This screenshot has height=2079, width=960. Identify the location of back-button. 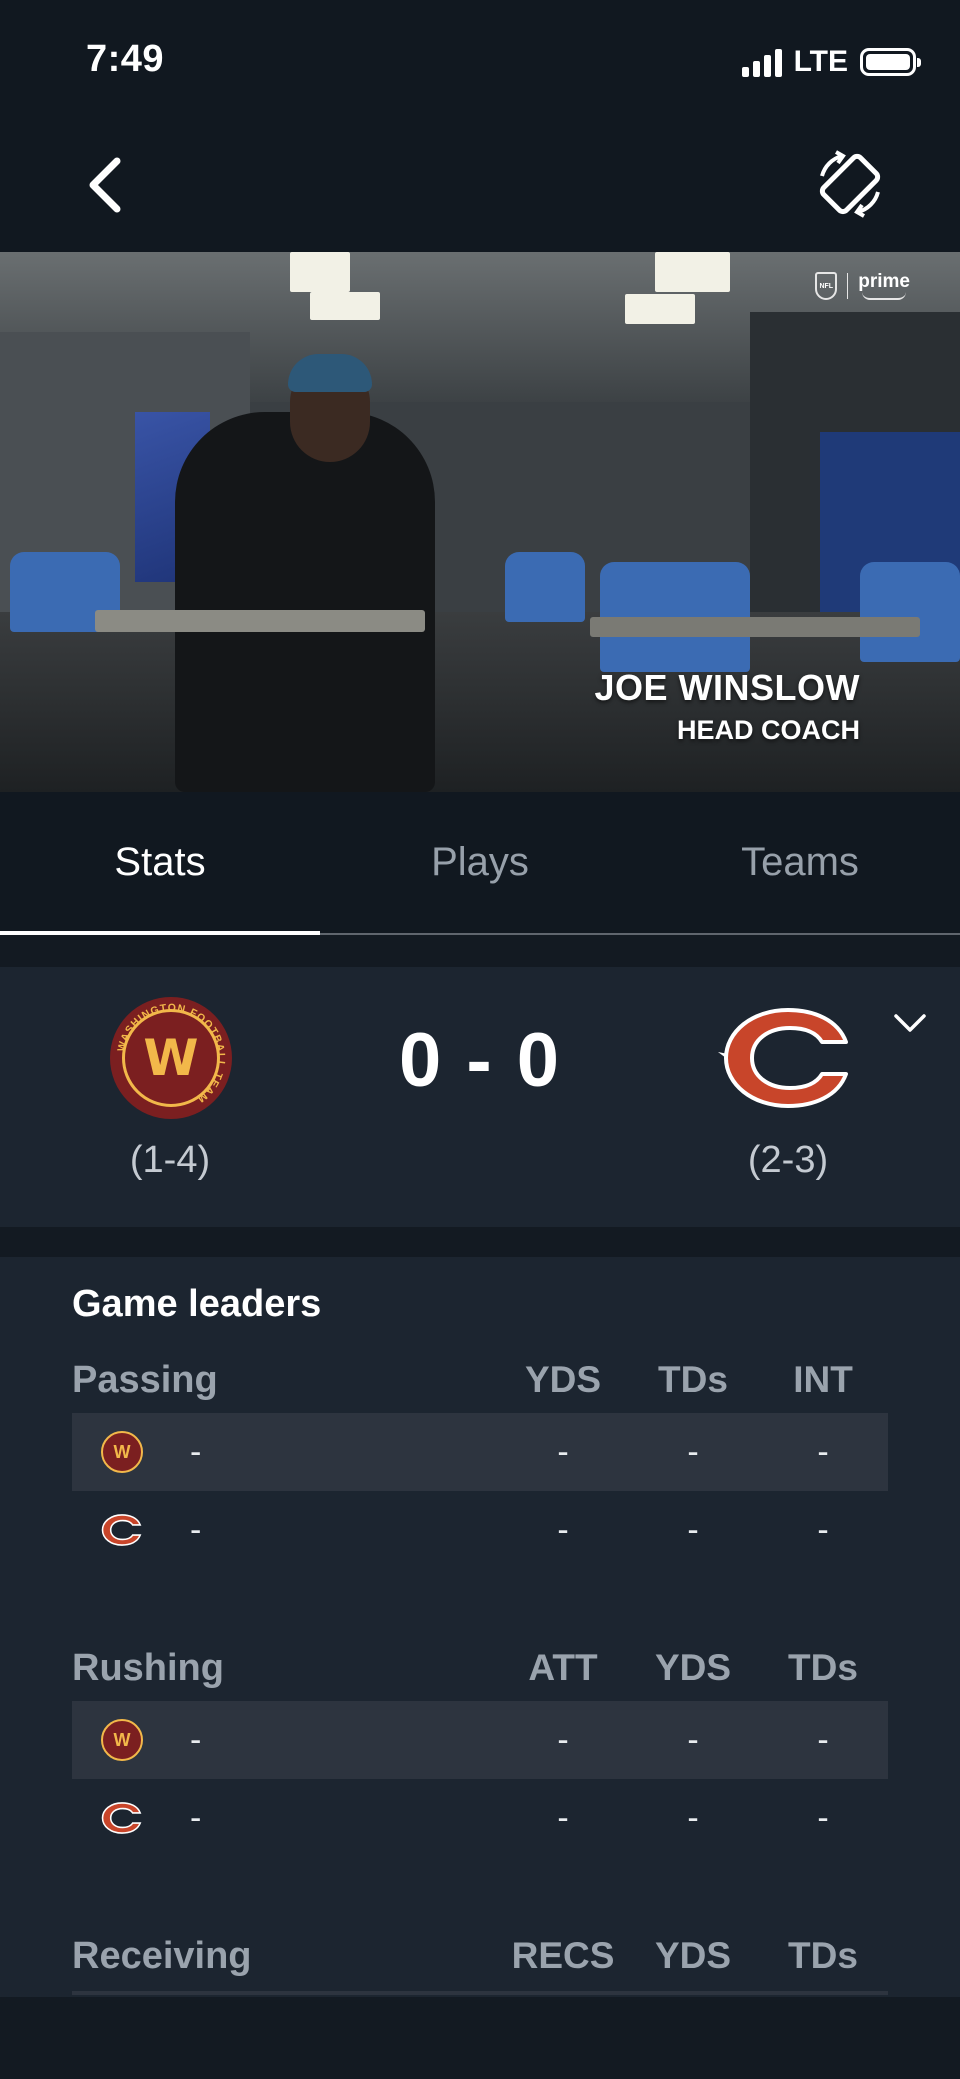
(105, 185).